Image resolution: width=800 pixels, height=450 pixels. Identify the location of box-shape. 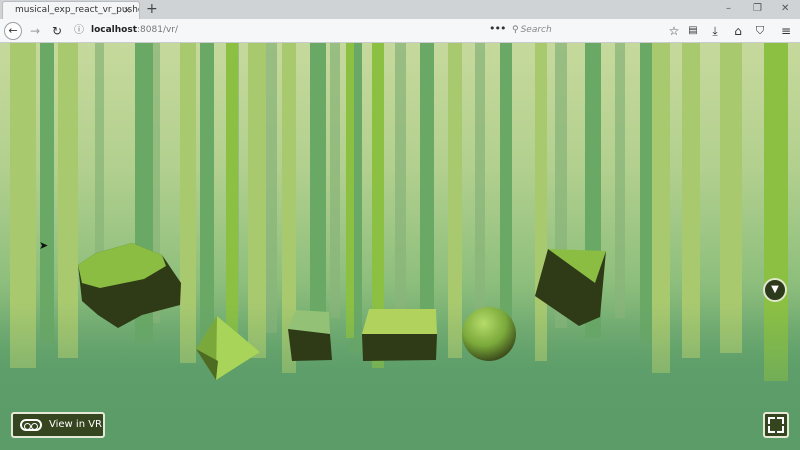
(399, 335).